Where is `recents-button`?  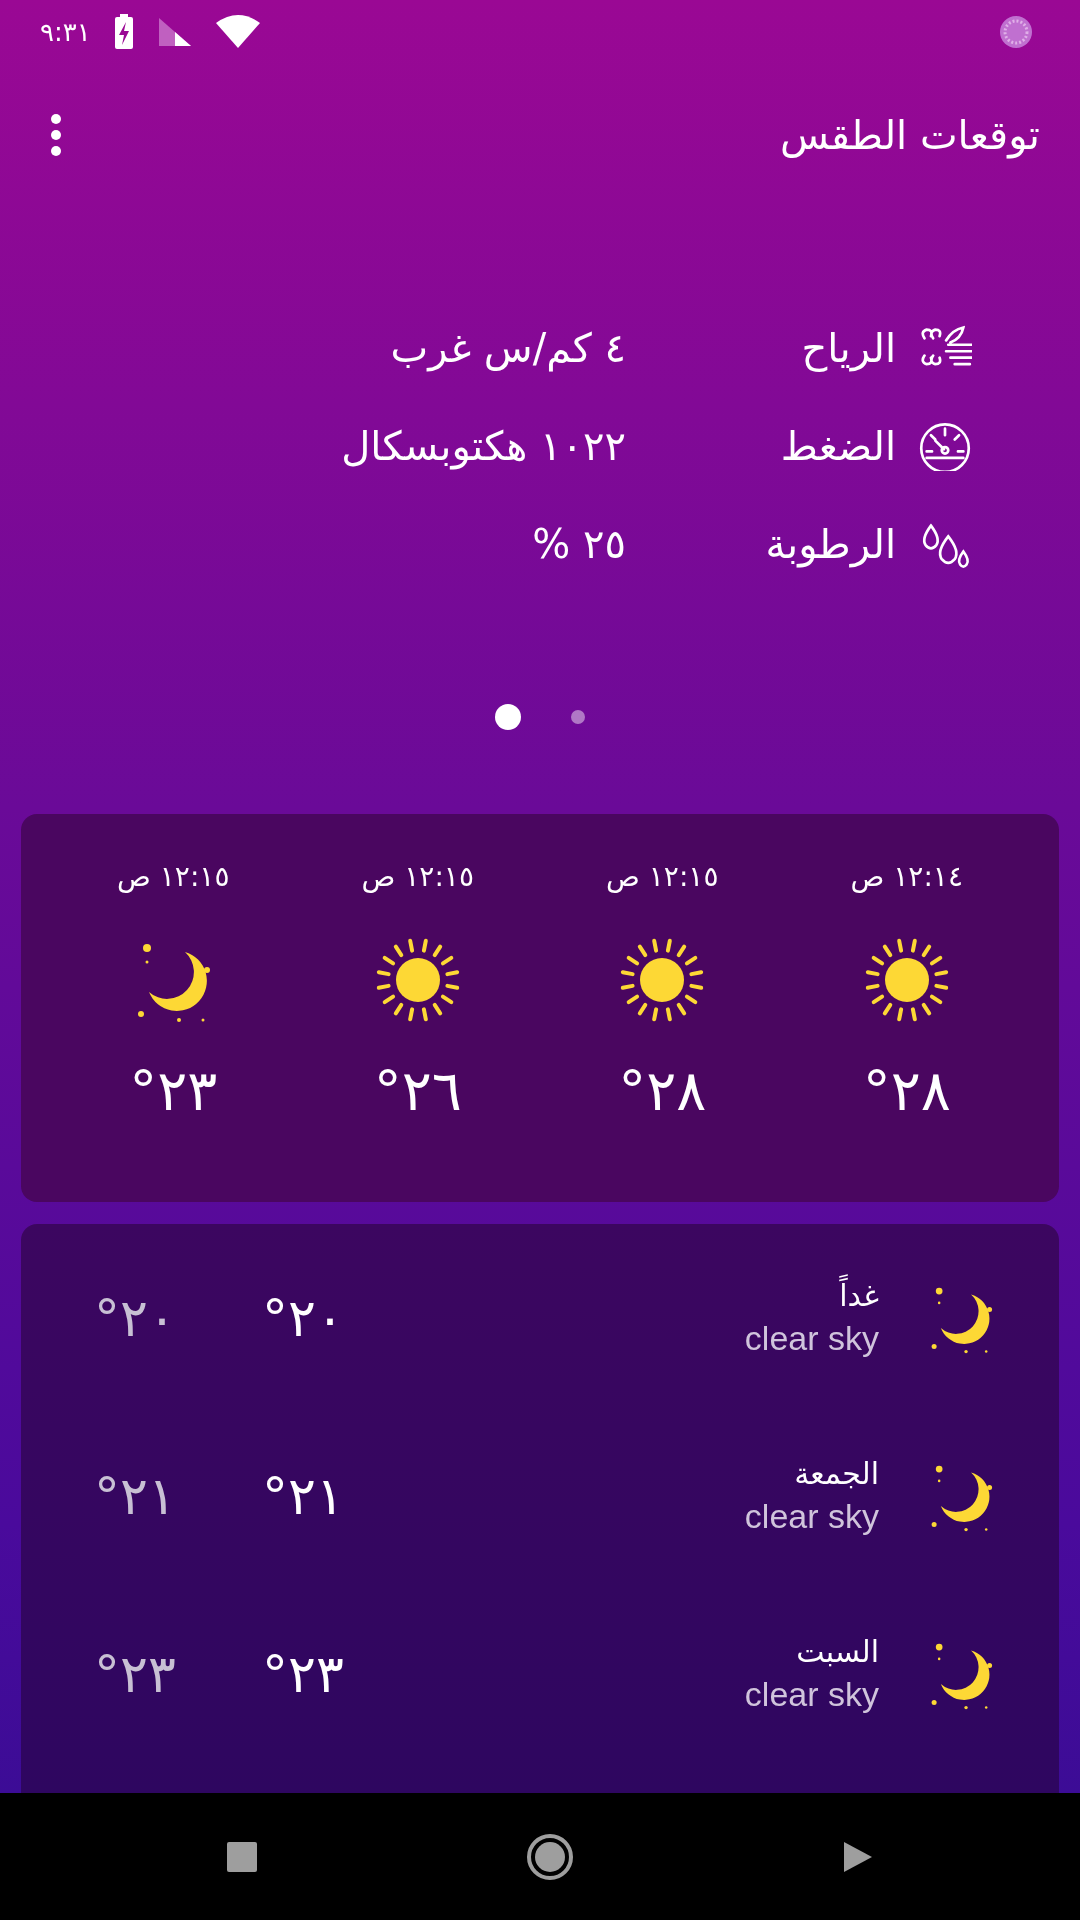
recents-button is located at coordinates (242, 1856).